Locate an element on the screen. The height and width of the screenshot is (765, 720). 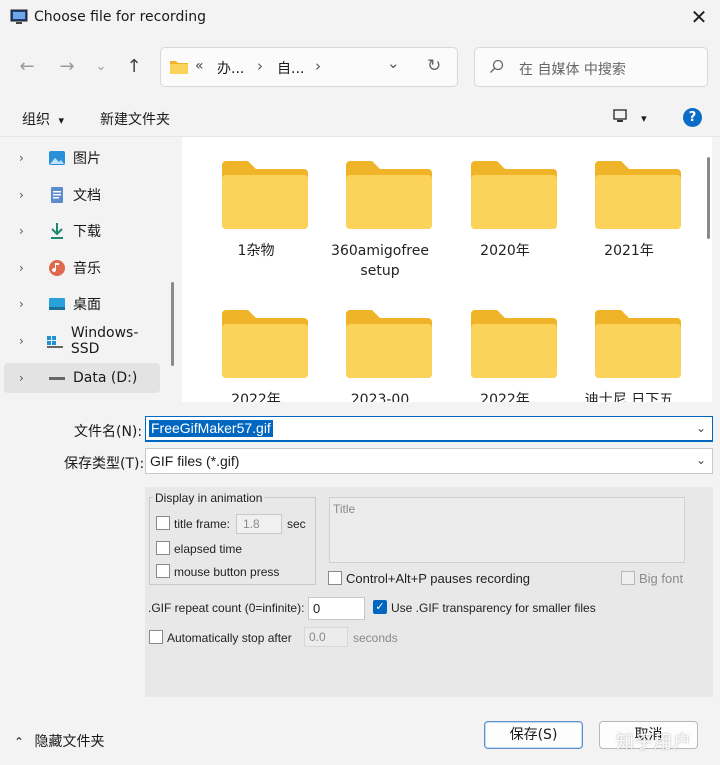
sidebar-item-pictures: › 图片 is located at coordinates (81, 158).